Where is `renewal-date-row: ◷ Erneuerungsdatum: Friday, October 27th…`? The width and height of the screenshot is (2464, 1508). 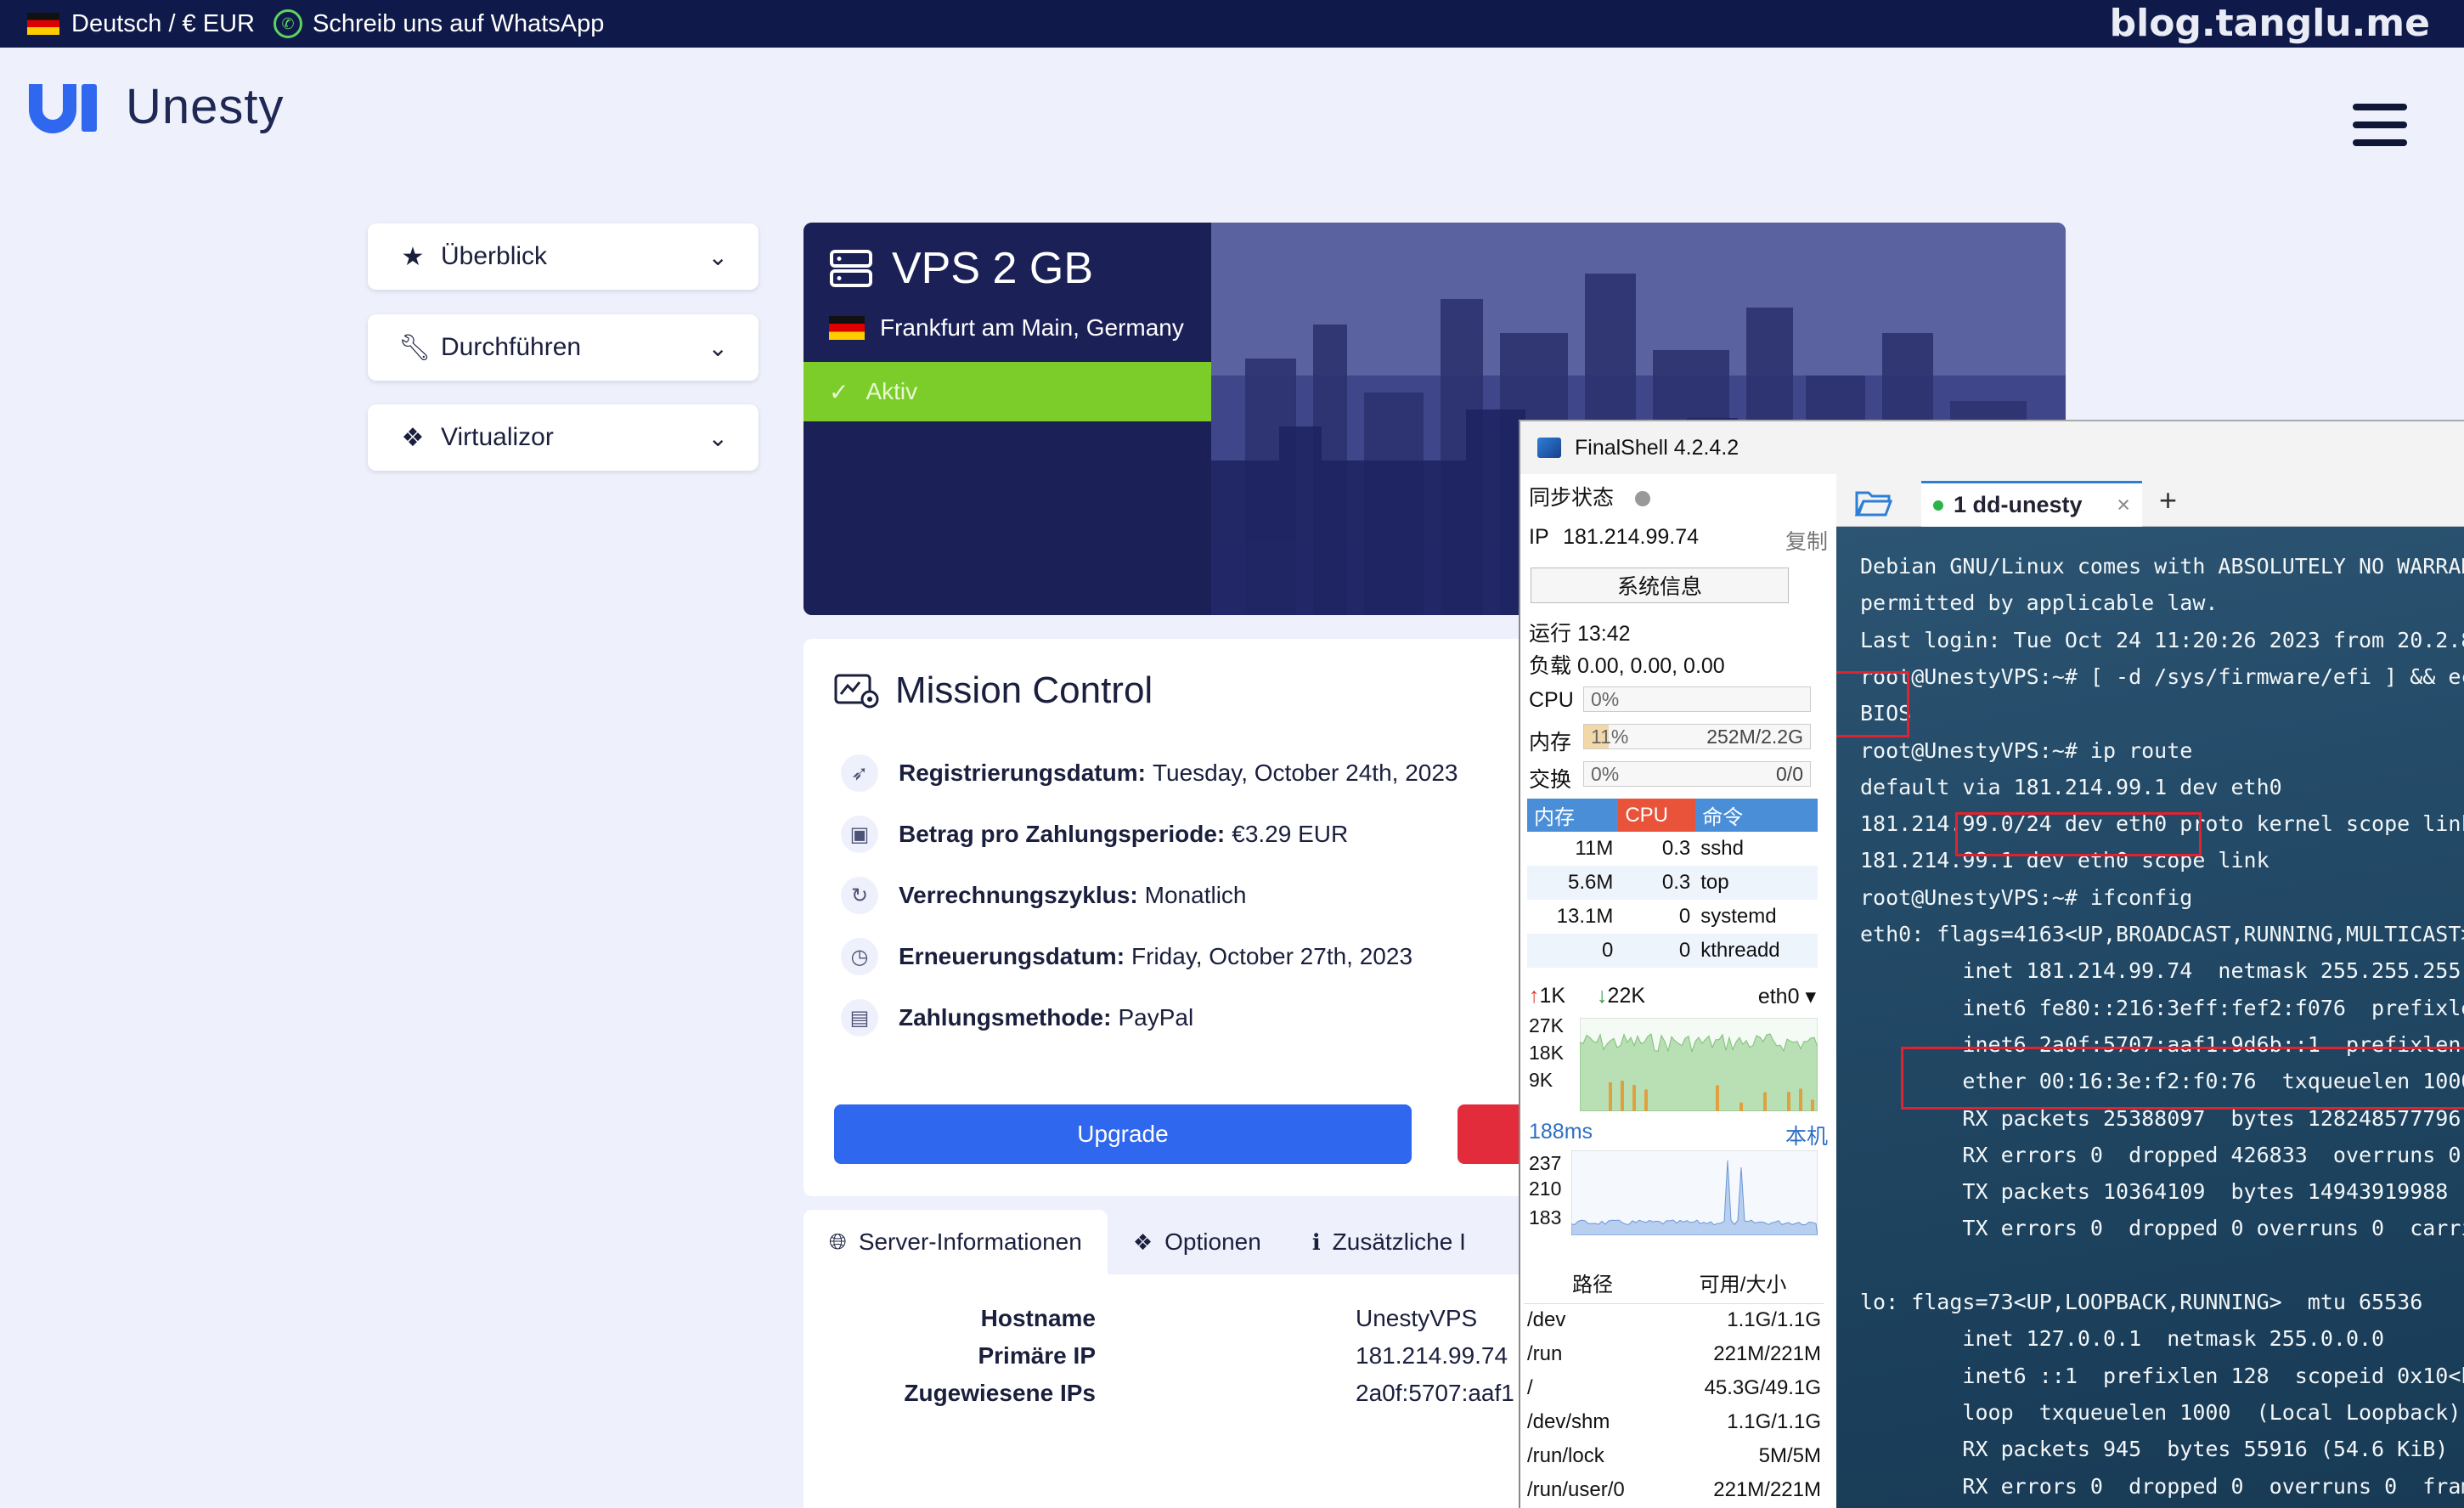 renewal-date-row: ◷ Erneuerungsdatum: Friday, October 27th… is located at coordinates (1126, 956).